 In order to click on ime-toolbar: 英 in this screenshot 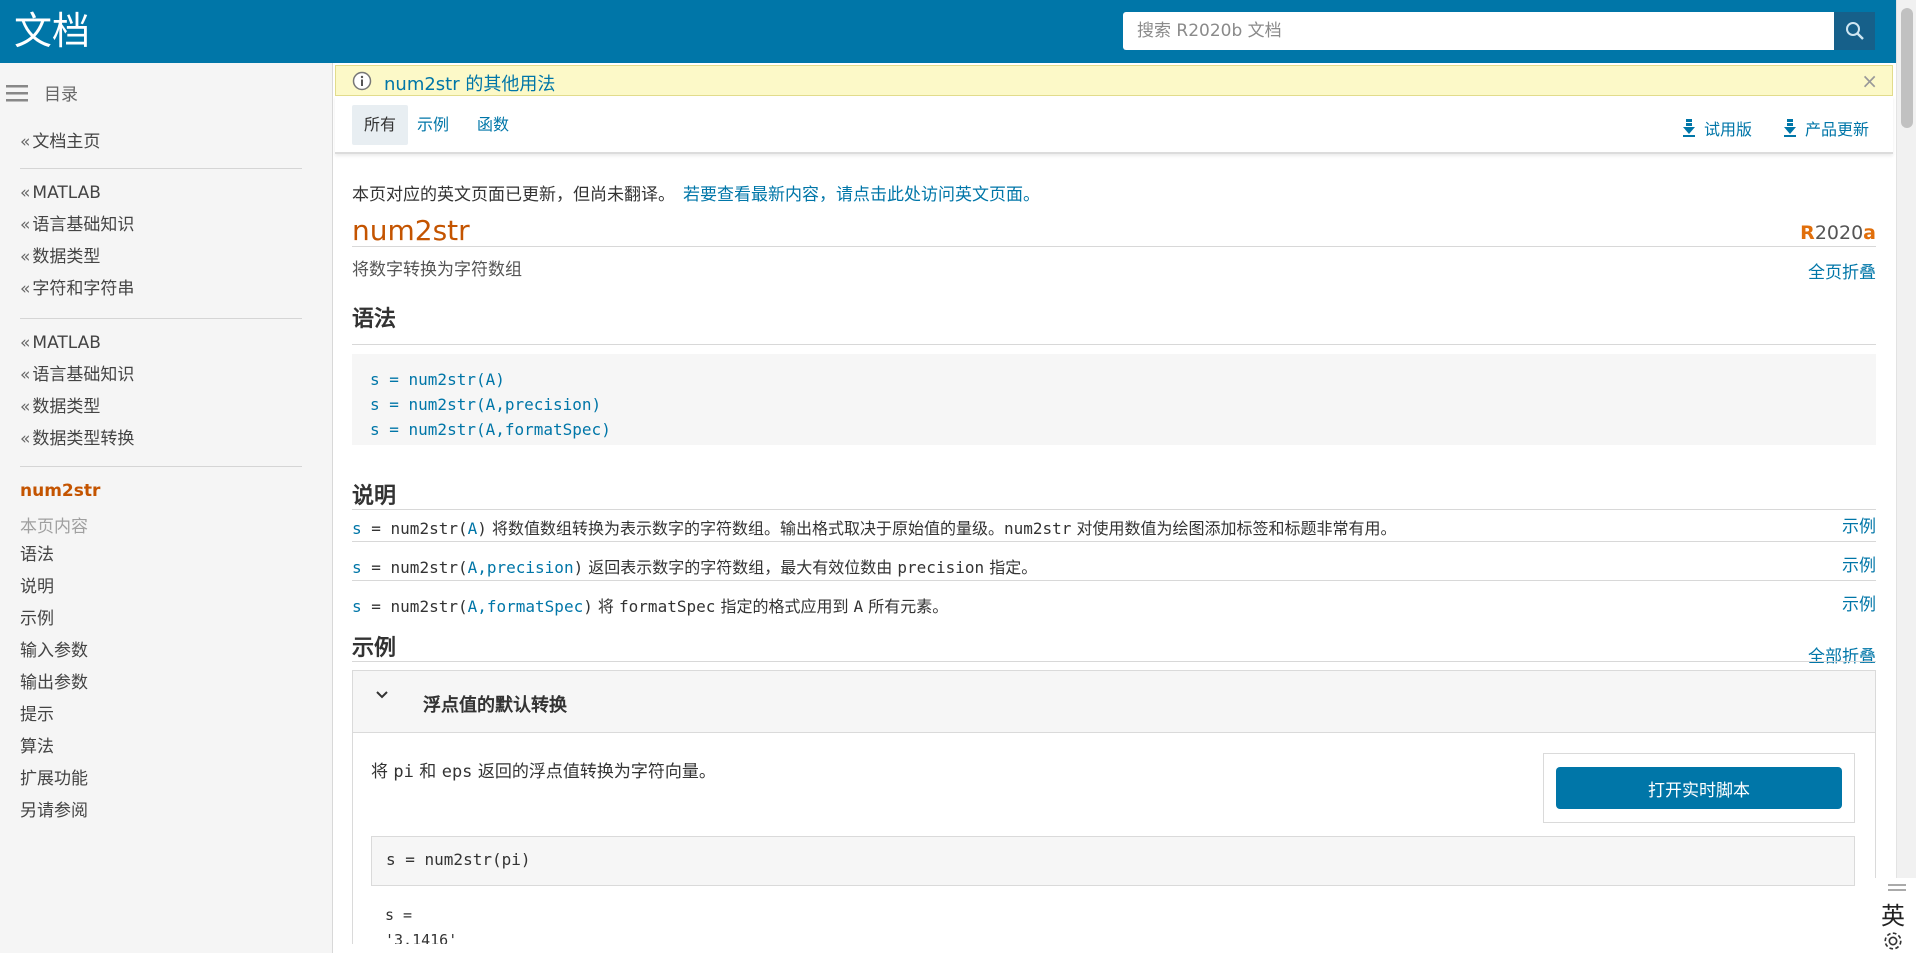, I will do `click(1895, 915)`.